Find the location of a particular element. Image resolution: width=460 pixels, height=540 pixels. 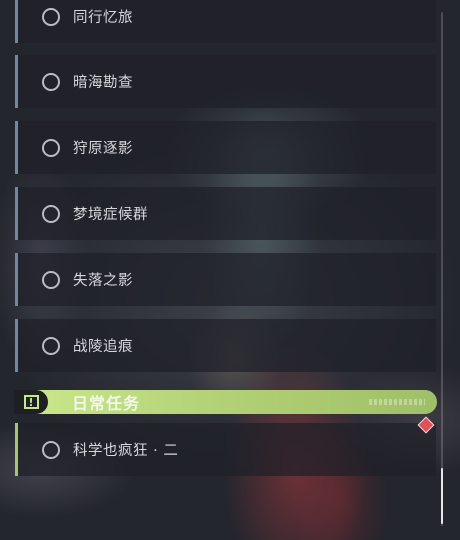

scrollbar-thumb is located at coordinates (442, 496).